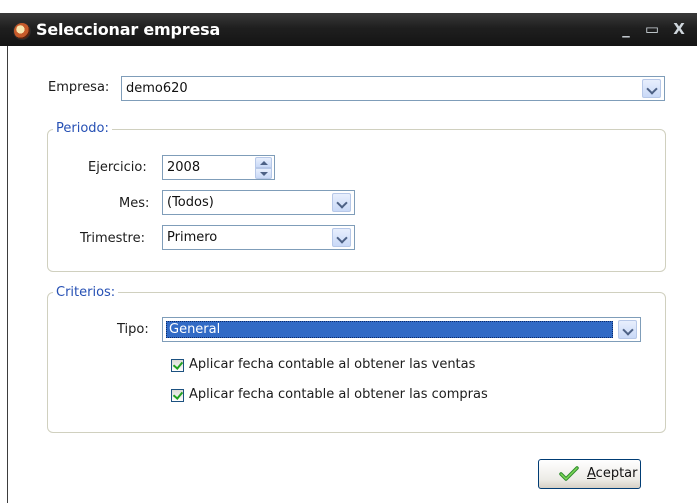  Describe the element at coordinates (612, 473) in the screenshot. I see `accept-button-label: Aceptar` at that location.